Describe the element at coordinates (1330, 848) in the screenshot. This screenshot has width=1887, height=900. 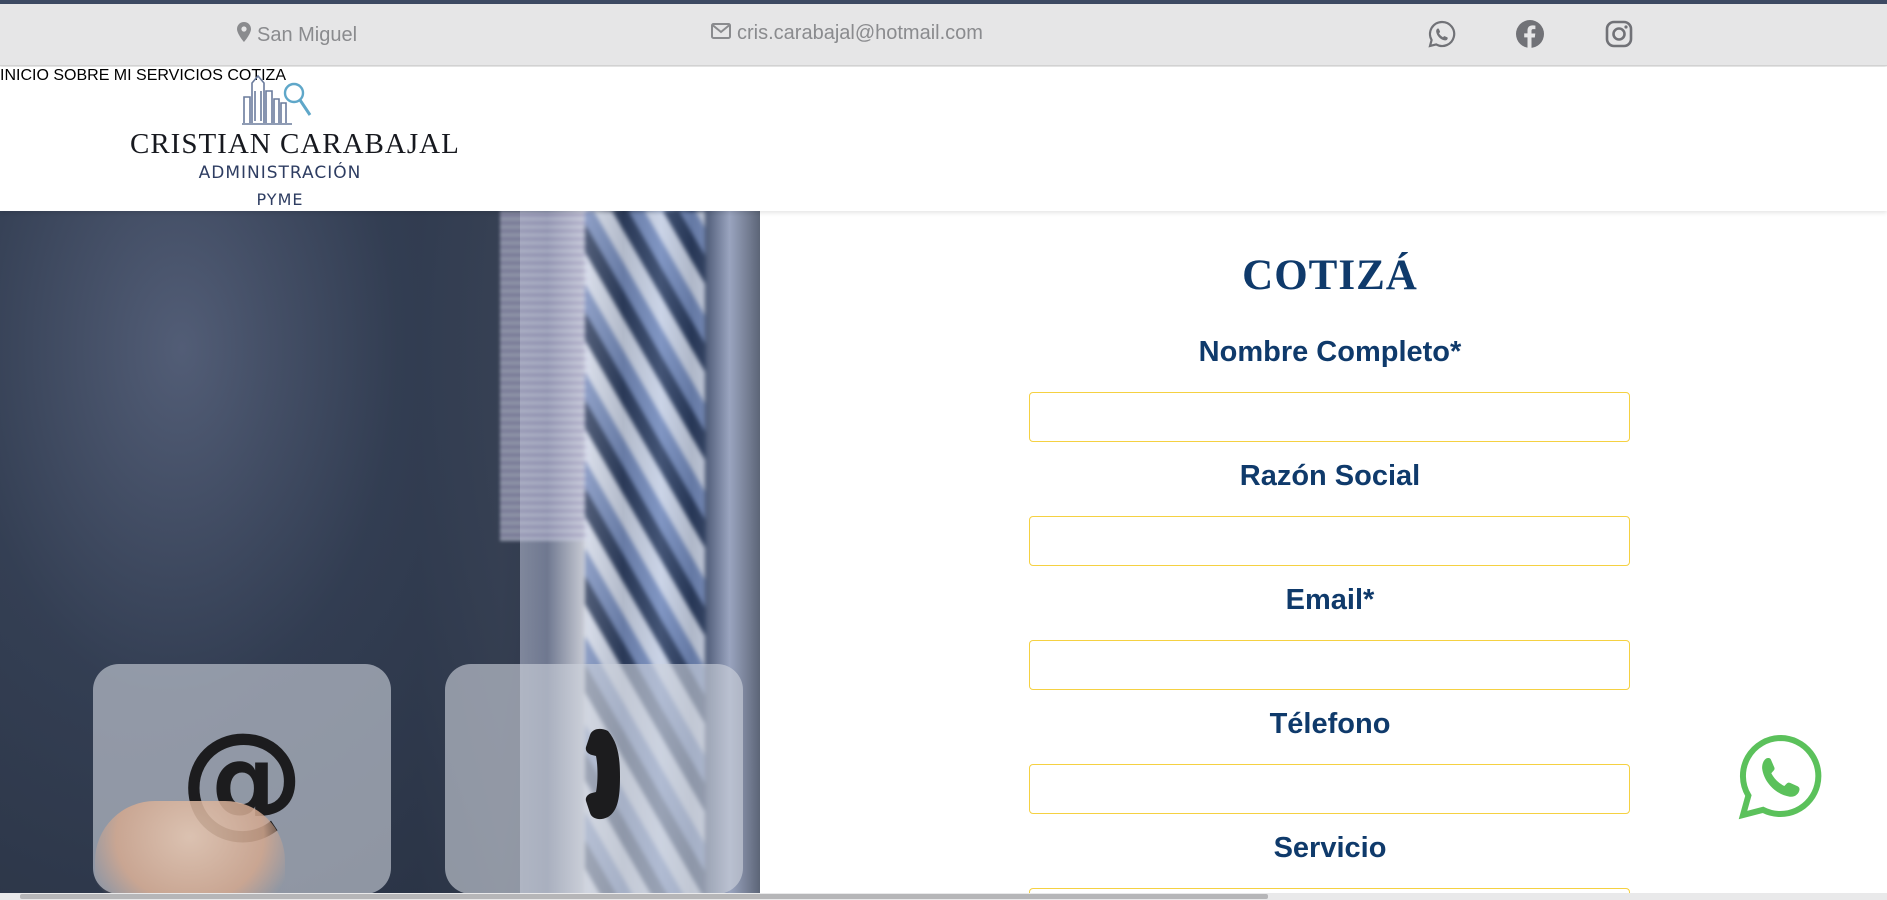
I see `label-servicio: Servicio` at that location.